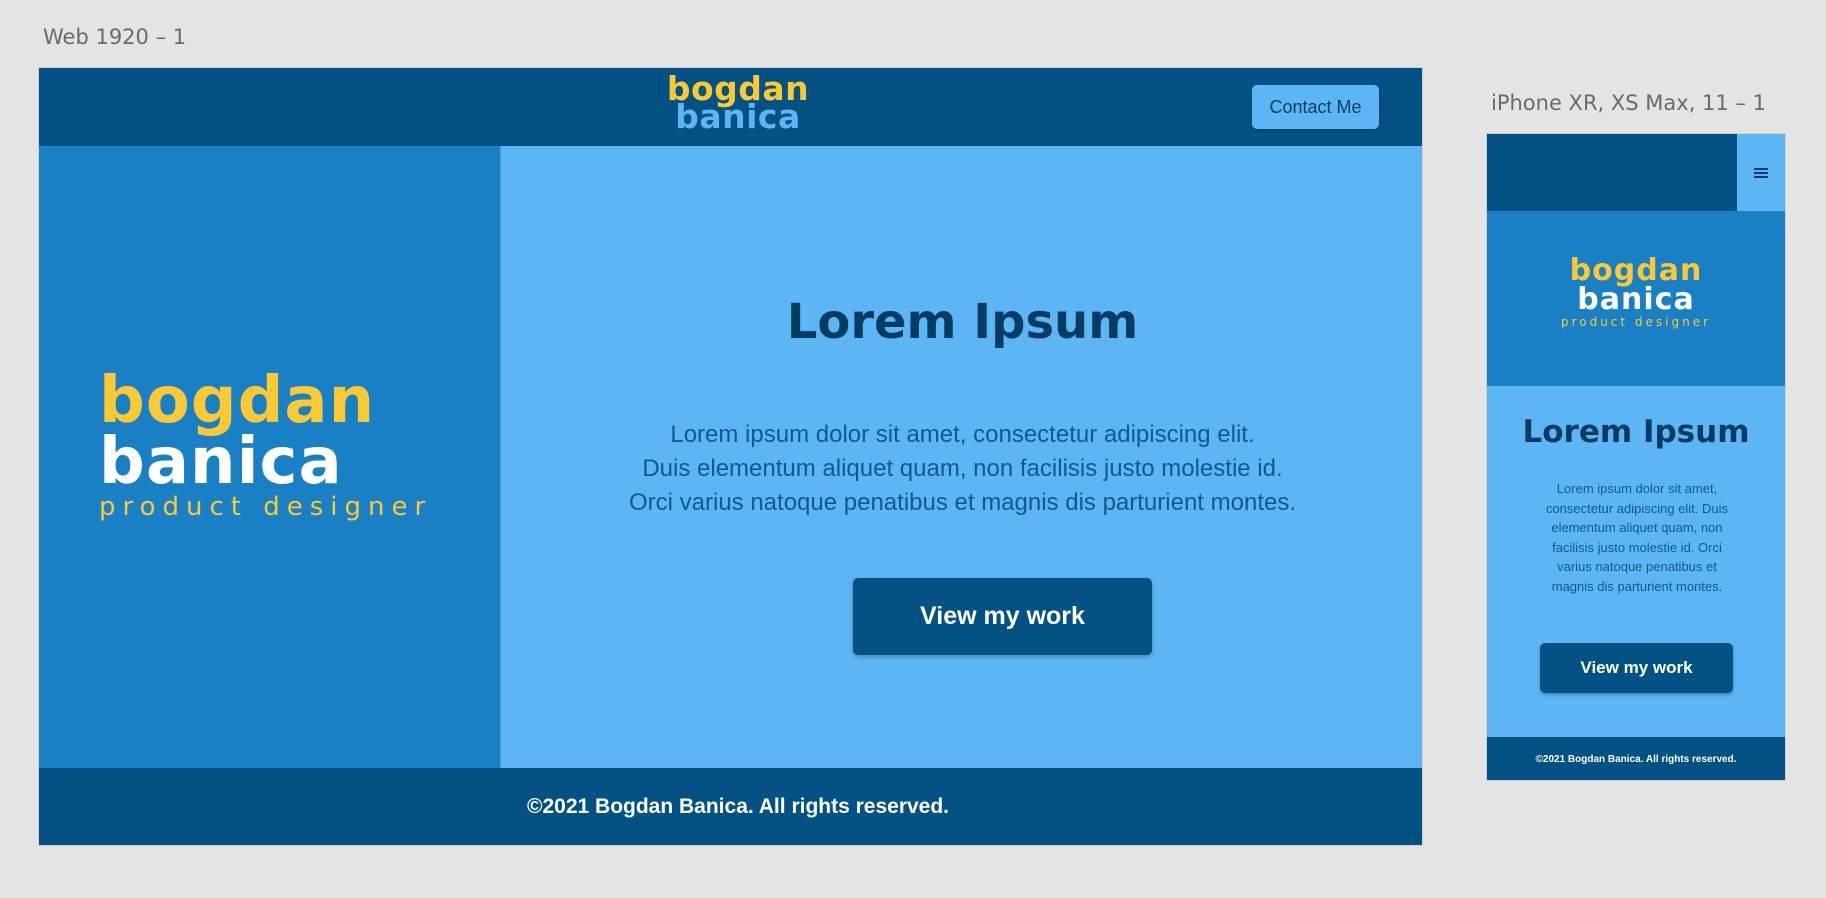 This screenshot has width=1826, height=898. I want to click on web-artboard-label: Web 1920 – 1, so click(115, 37).